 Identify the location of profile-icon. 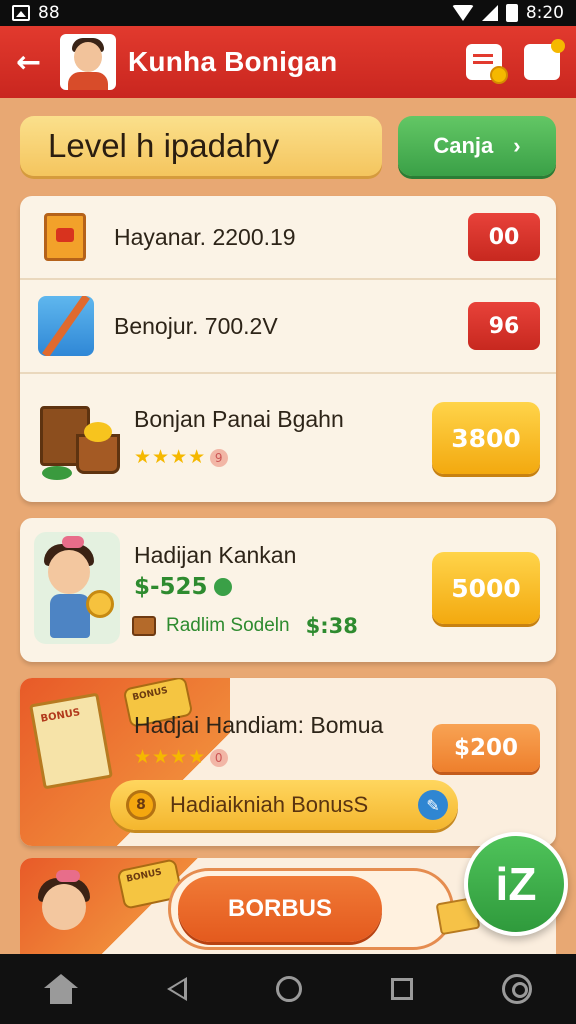
(516, 989).